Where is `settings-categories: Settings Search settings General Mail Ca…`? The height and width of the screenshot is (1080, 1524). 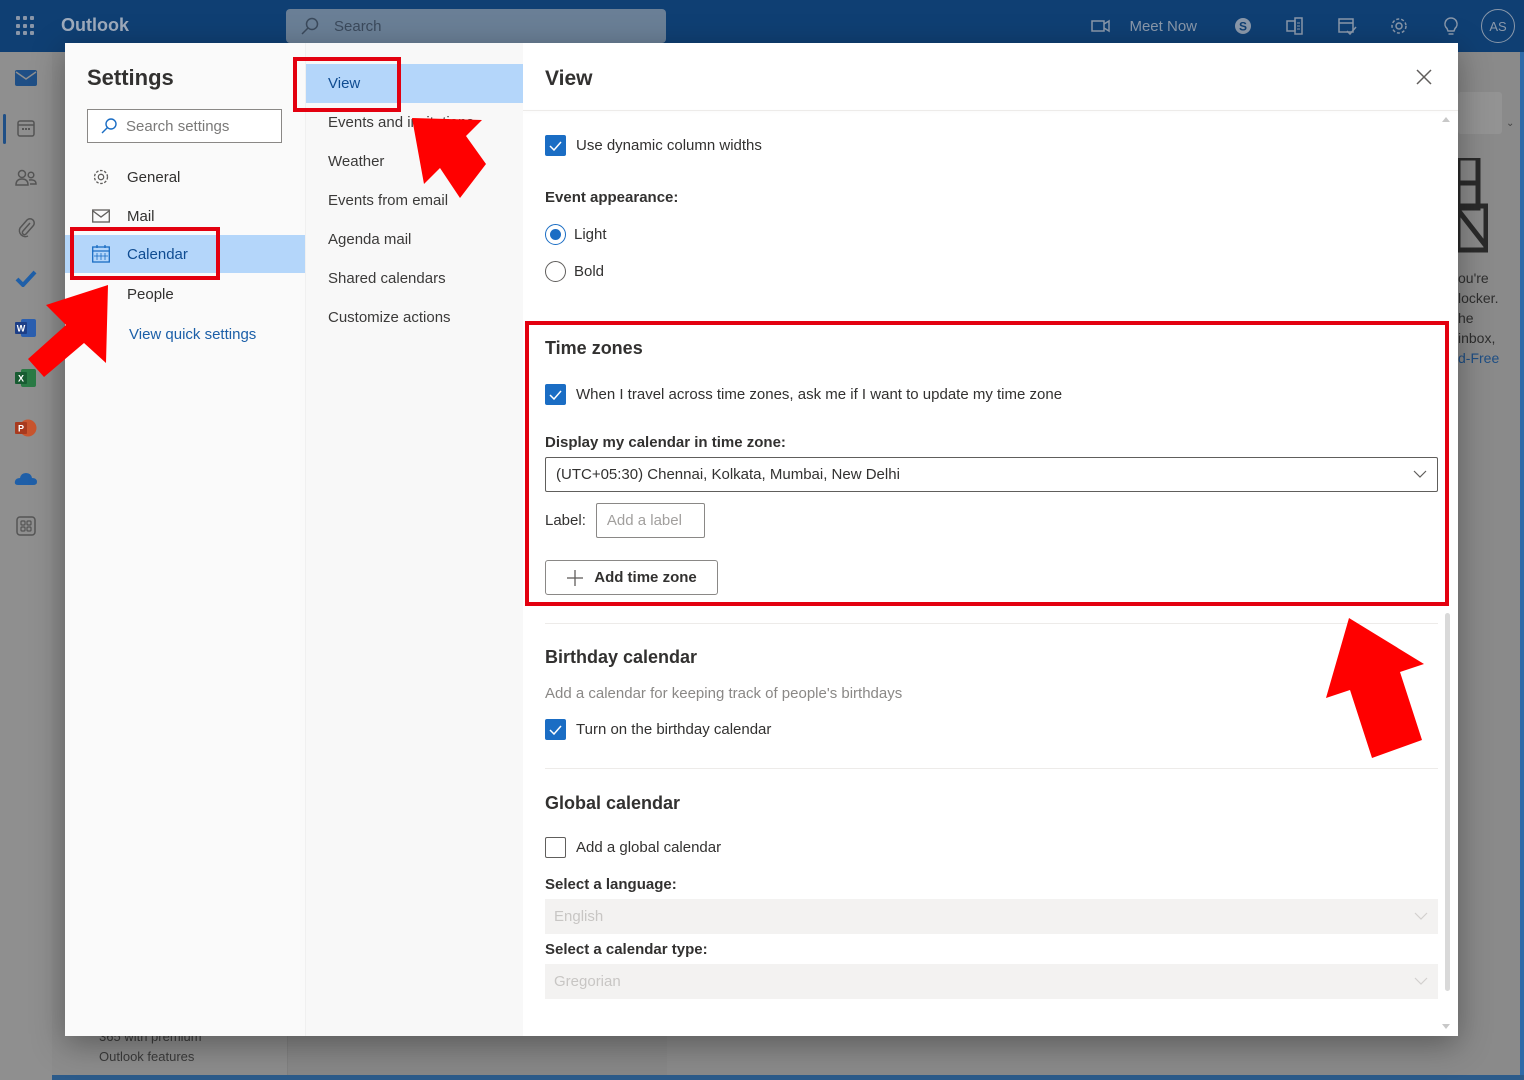 settings-categories: Settings Search settings General Mail Ca… is located at coordinates (185, 539).